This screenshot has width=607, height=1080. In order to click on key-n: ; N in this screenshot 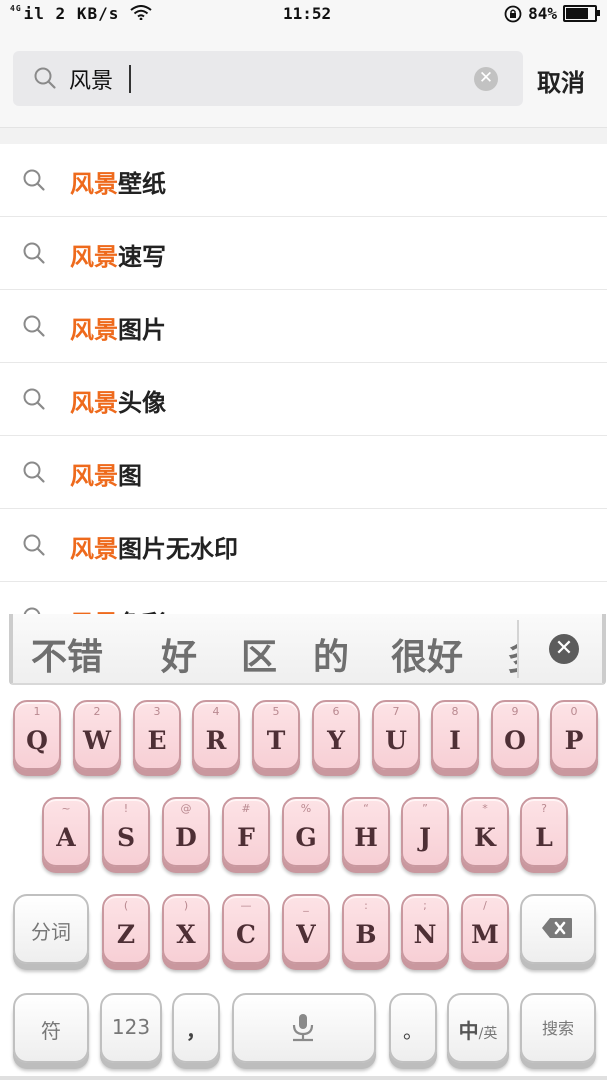, I will do `click(425, 929)`.